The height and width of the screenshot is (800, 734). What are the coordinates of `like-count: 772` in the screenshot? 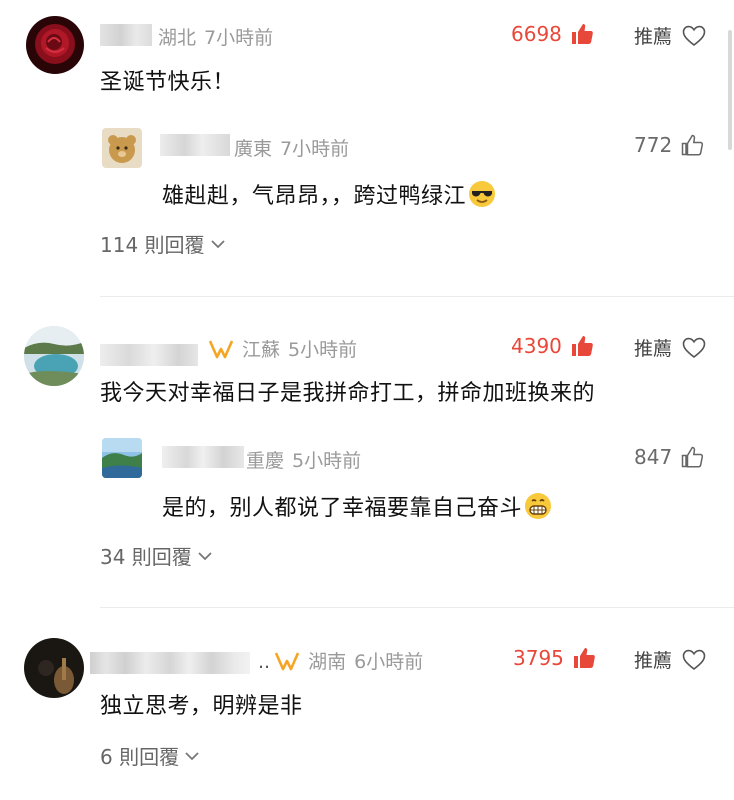 It's located at (653, 145).